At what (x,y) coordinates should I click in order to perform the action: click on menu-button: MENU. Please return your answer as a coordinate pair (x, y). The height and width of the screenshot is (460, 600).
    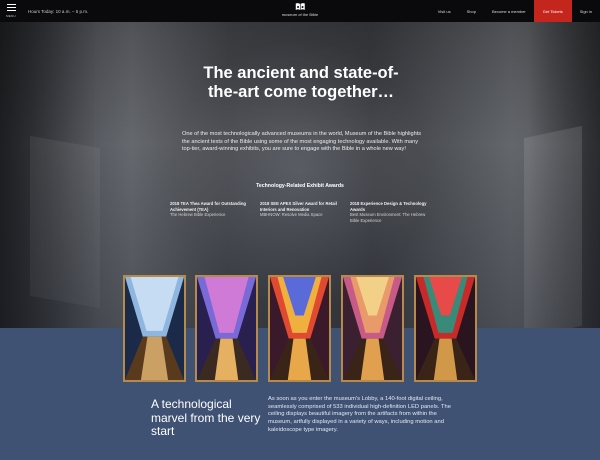
    Looking at the image, I should click on (11, 11).